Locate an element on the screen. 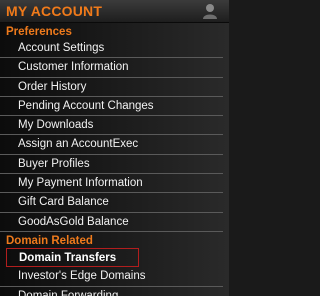  menu-item-gift-card-balance: Gift Card Balance is located at coordinates (111, 203).